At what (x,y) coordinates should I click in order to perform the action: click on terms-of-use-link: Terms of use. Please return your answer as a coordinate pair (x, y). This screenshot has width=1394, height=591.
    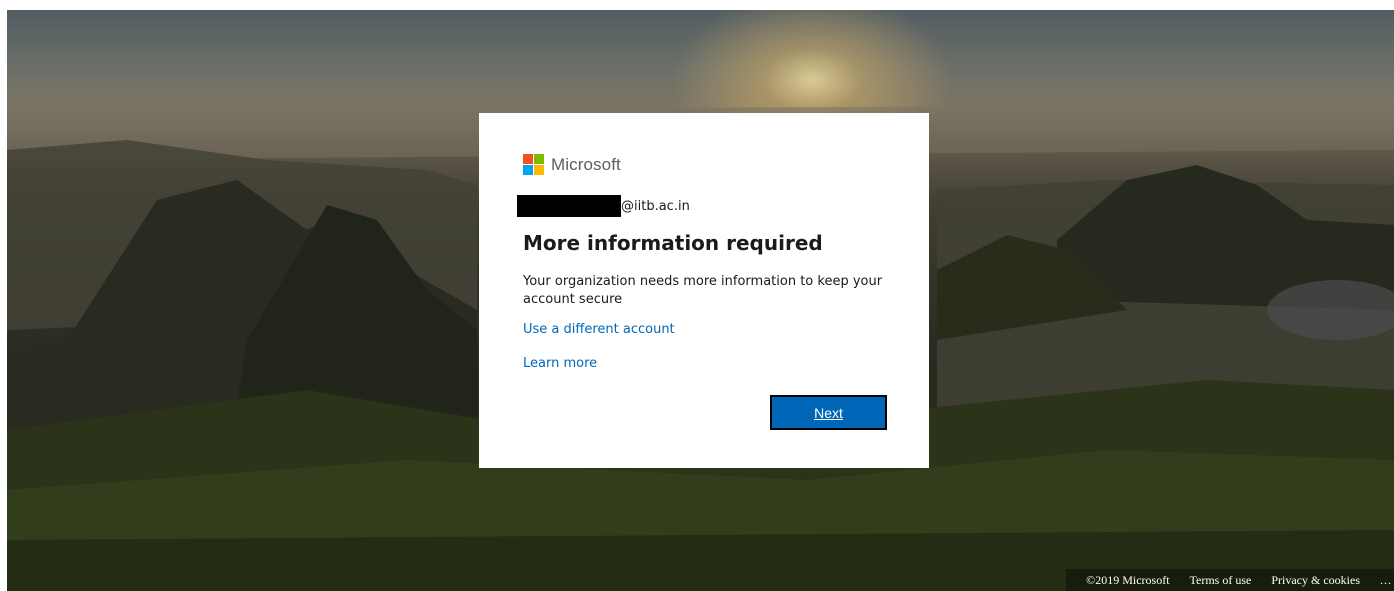
    Looking at the image, I should click on (1221, 580).